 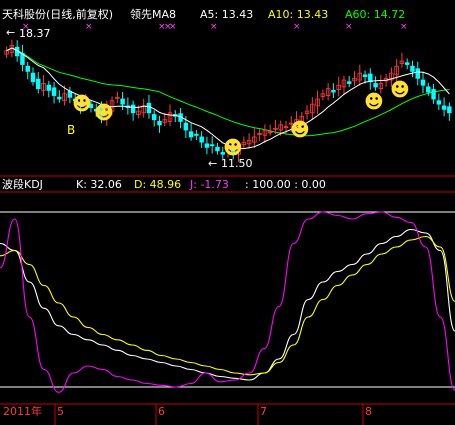 What do you see at coordinates (227, 14) in the screenshot?
I see `ma5-label: A5: 13.43` at bounding box center [227, 14].